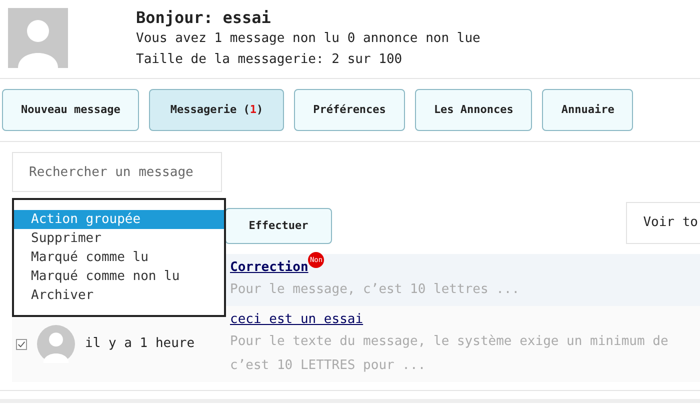  I want to click on nav-button: Les Annonces, so click(473, 110).